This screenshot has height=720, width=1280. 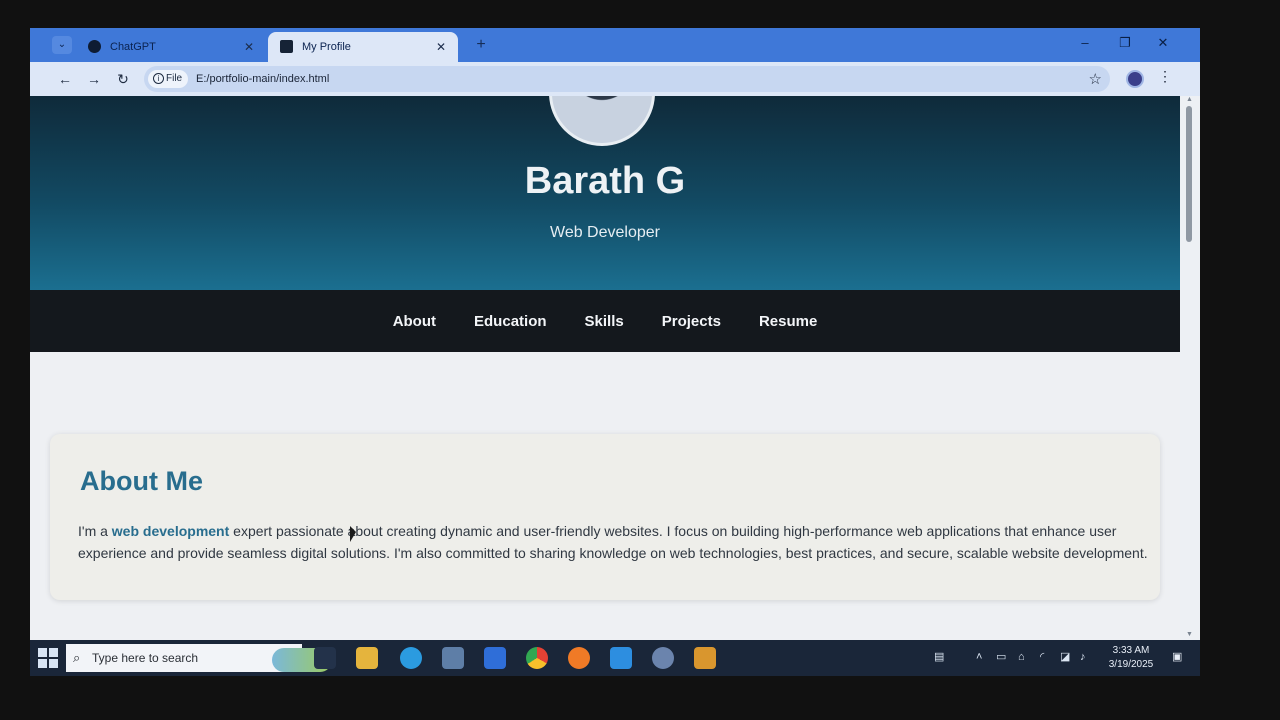 What do you see at coordinates (171, 47) in the screenshot?
I see `tab-chatgpt: ChatGPT ✕` at bounding box center [171, 47].